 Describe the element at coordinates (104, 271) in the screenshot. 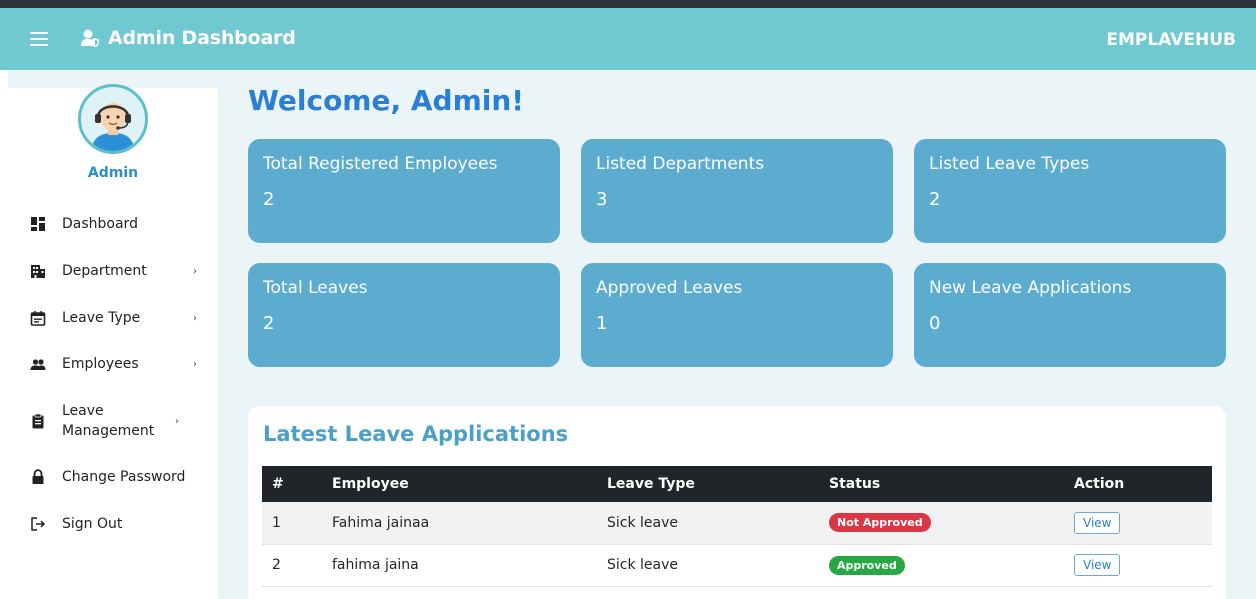

I see `sidebar-item-label: Department` at that location.